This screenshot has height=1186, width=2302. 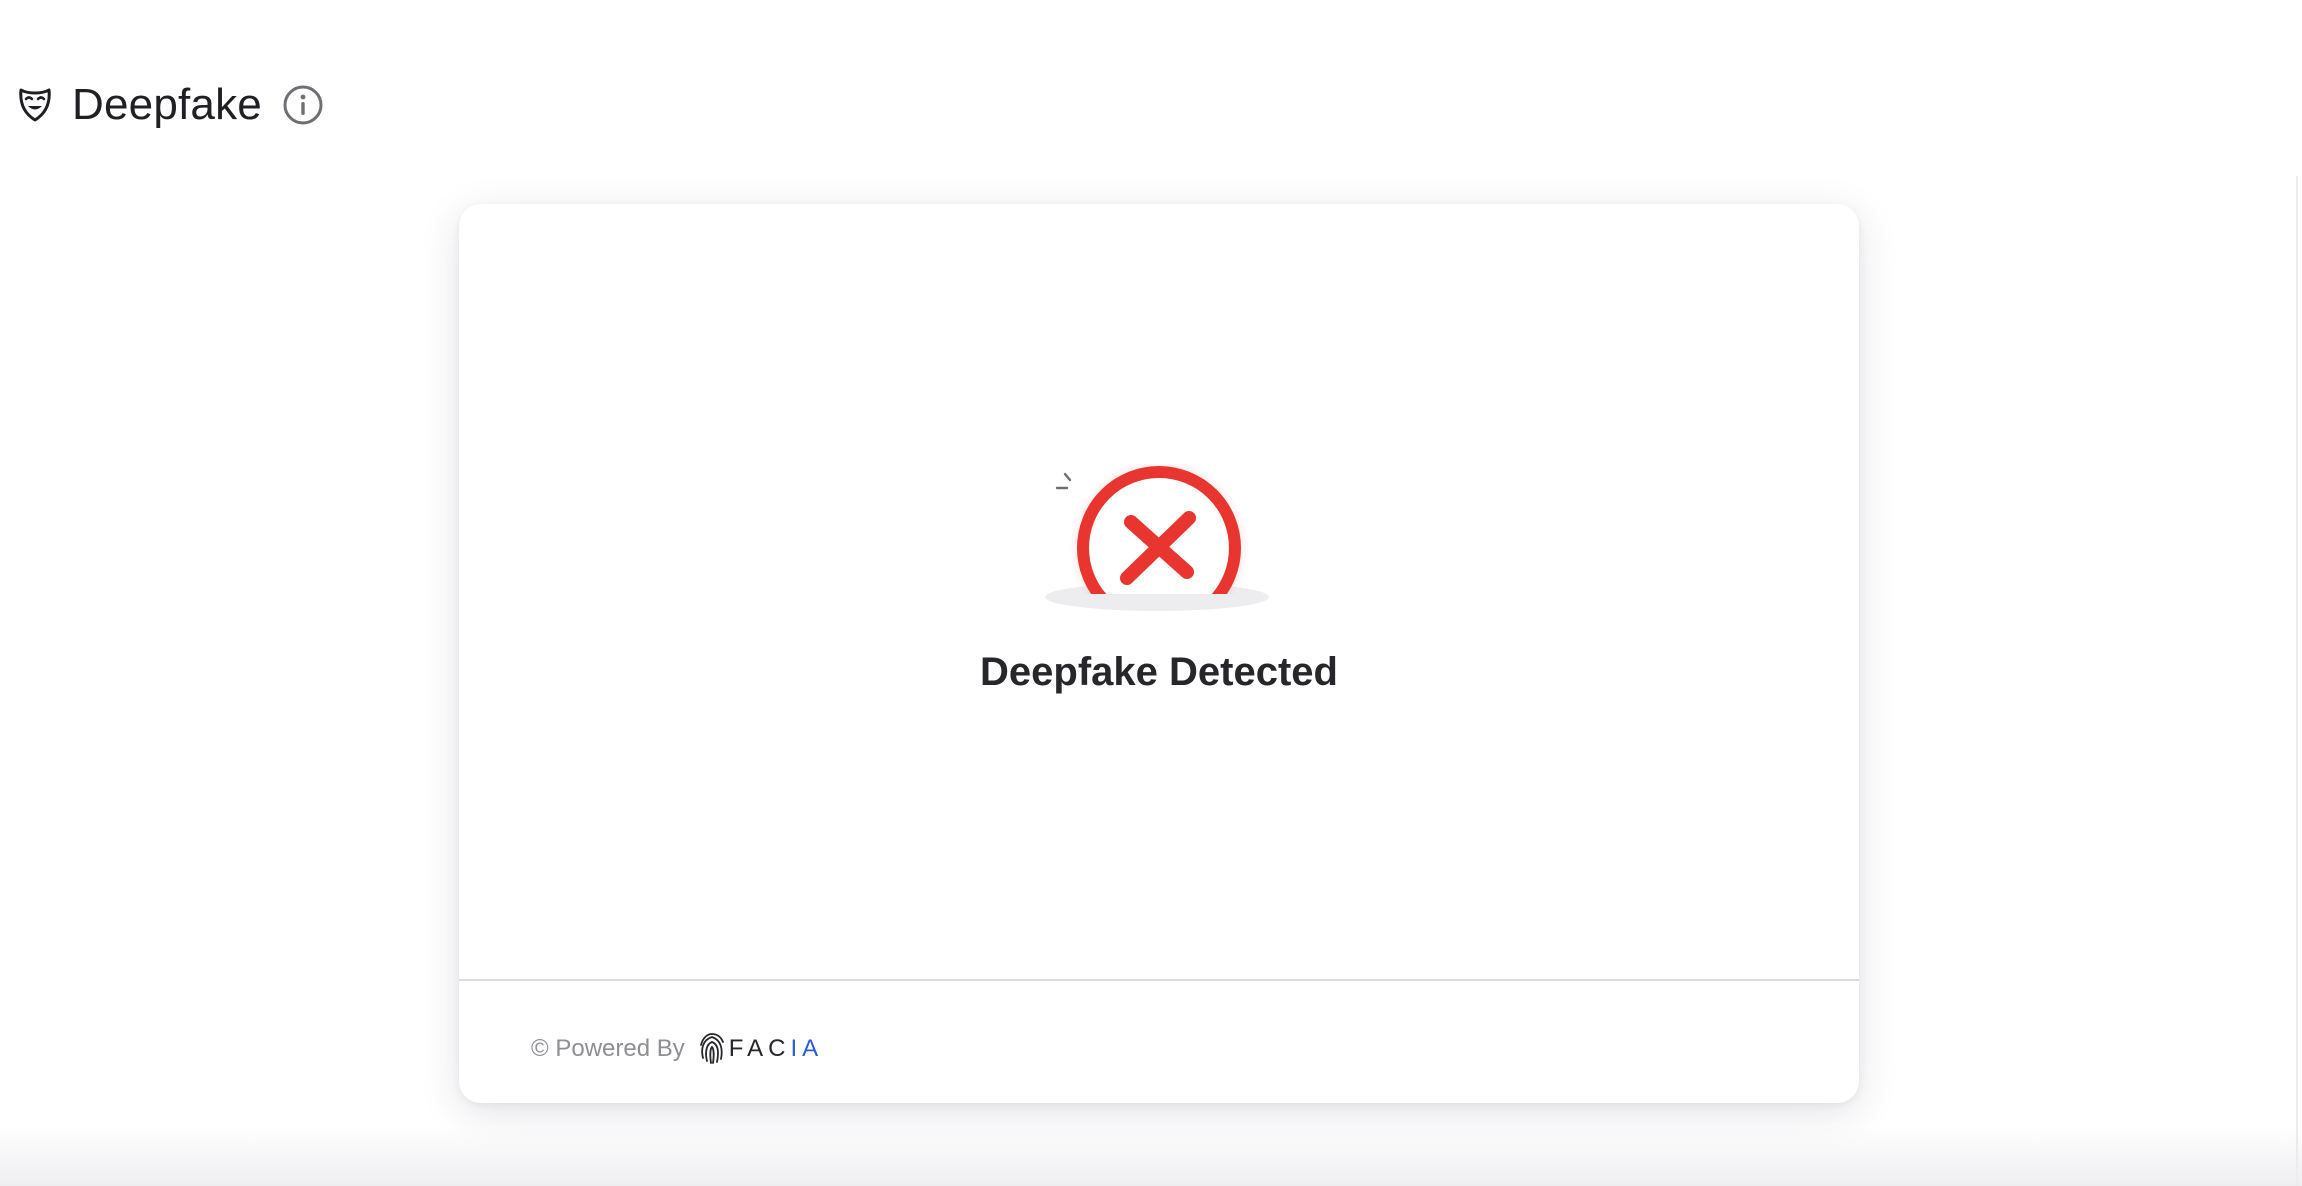 What do you see at coordinates (167, 104) in the screenshot?
I see `page-title: Deepfake` at bounding box center [167, 104].